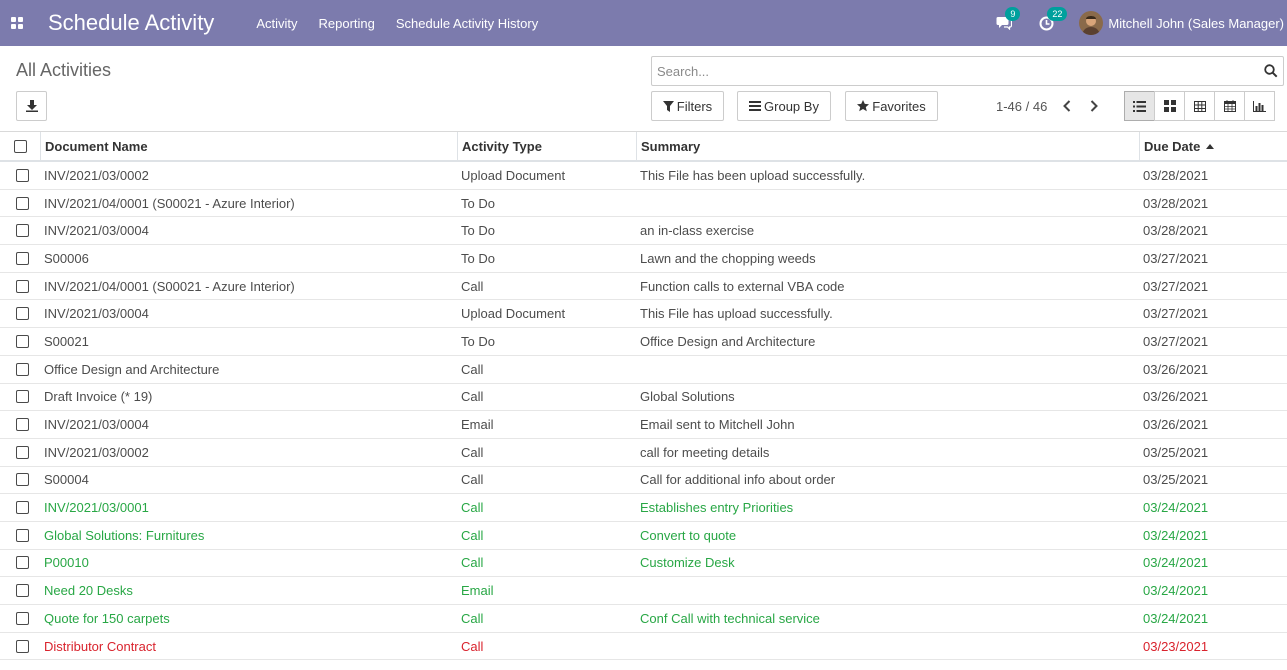 The height and width of the screenshot is (670, 1287). Describe the element at coordinates (1271, 72) in the screenshot. I see `search-icon` at that location.